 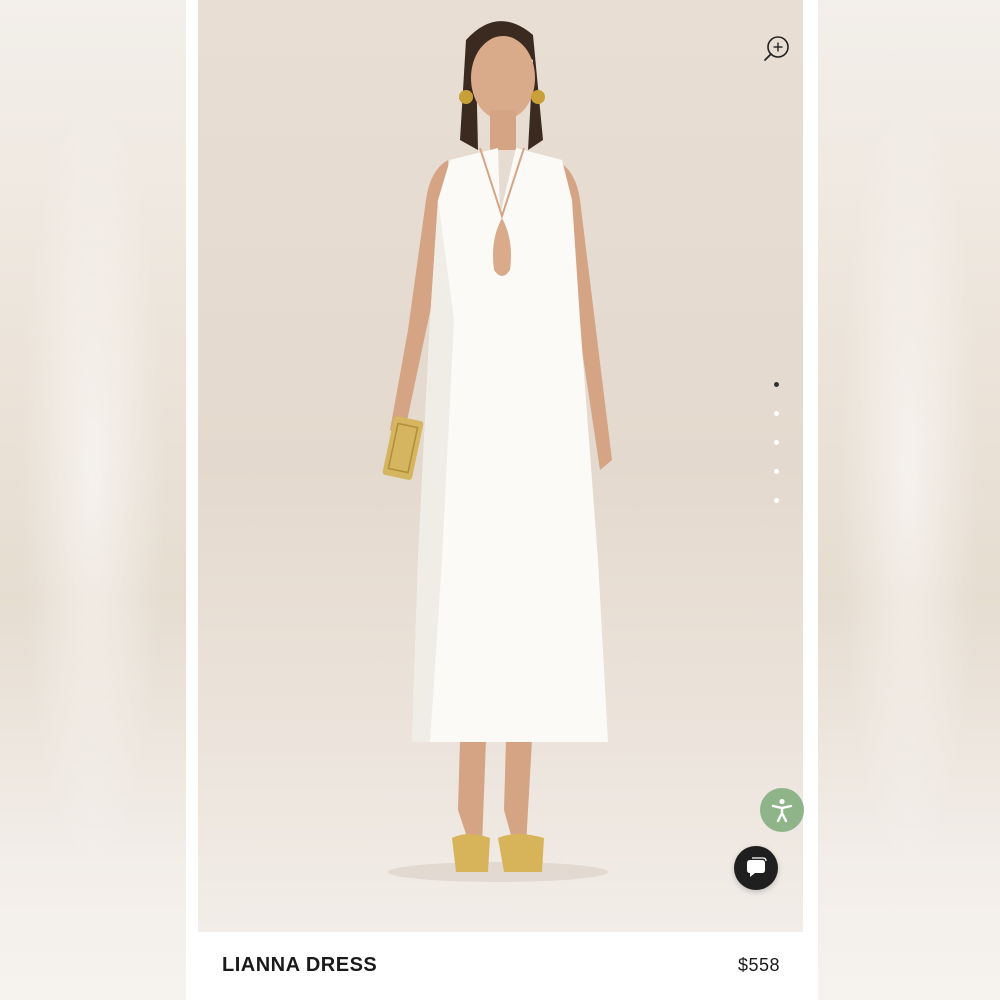 I want to click on product-price: $558, so click(x=758, y=965).